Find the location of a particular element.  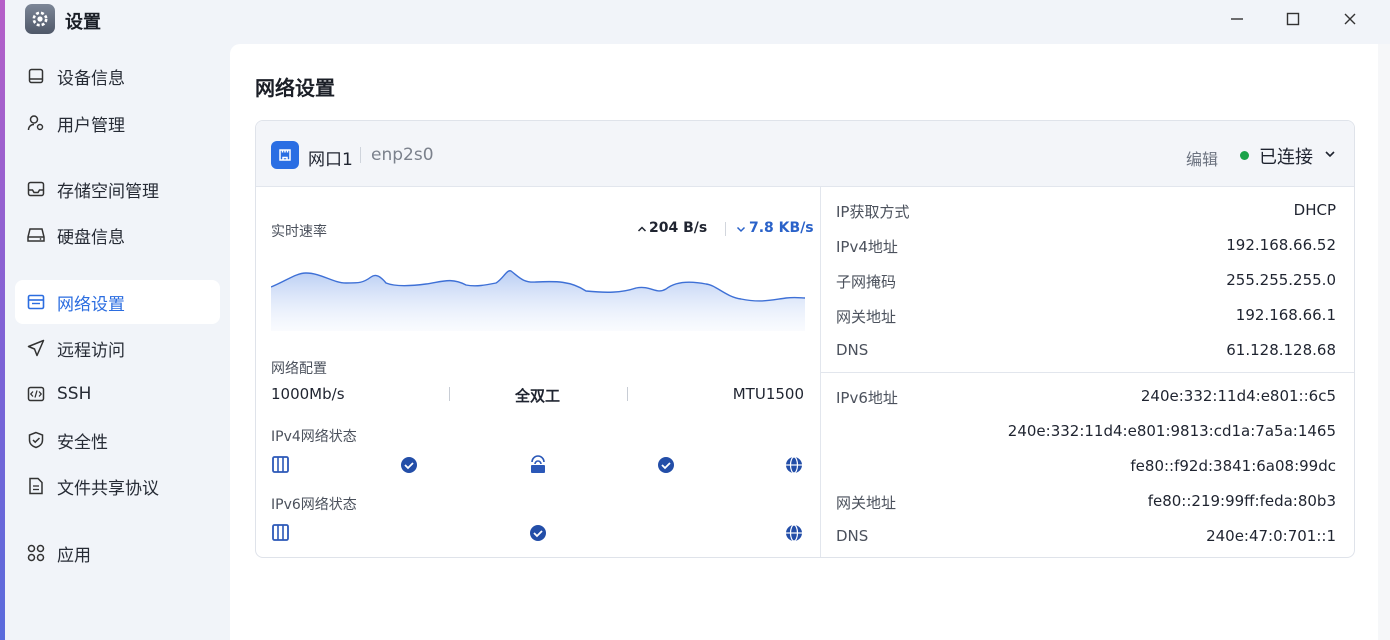

upload-arrow-icon is located at coordinates (642, 229).